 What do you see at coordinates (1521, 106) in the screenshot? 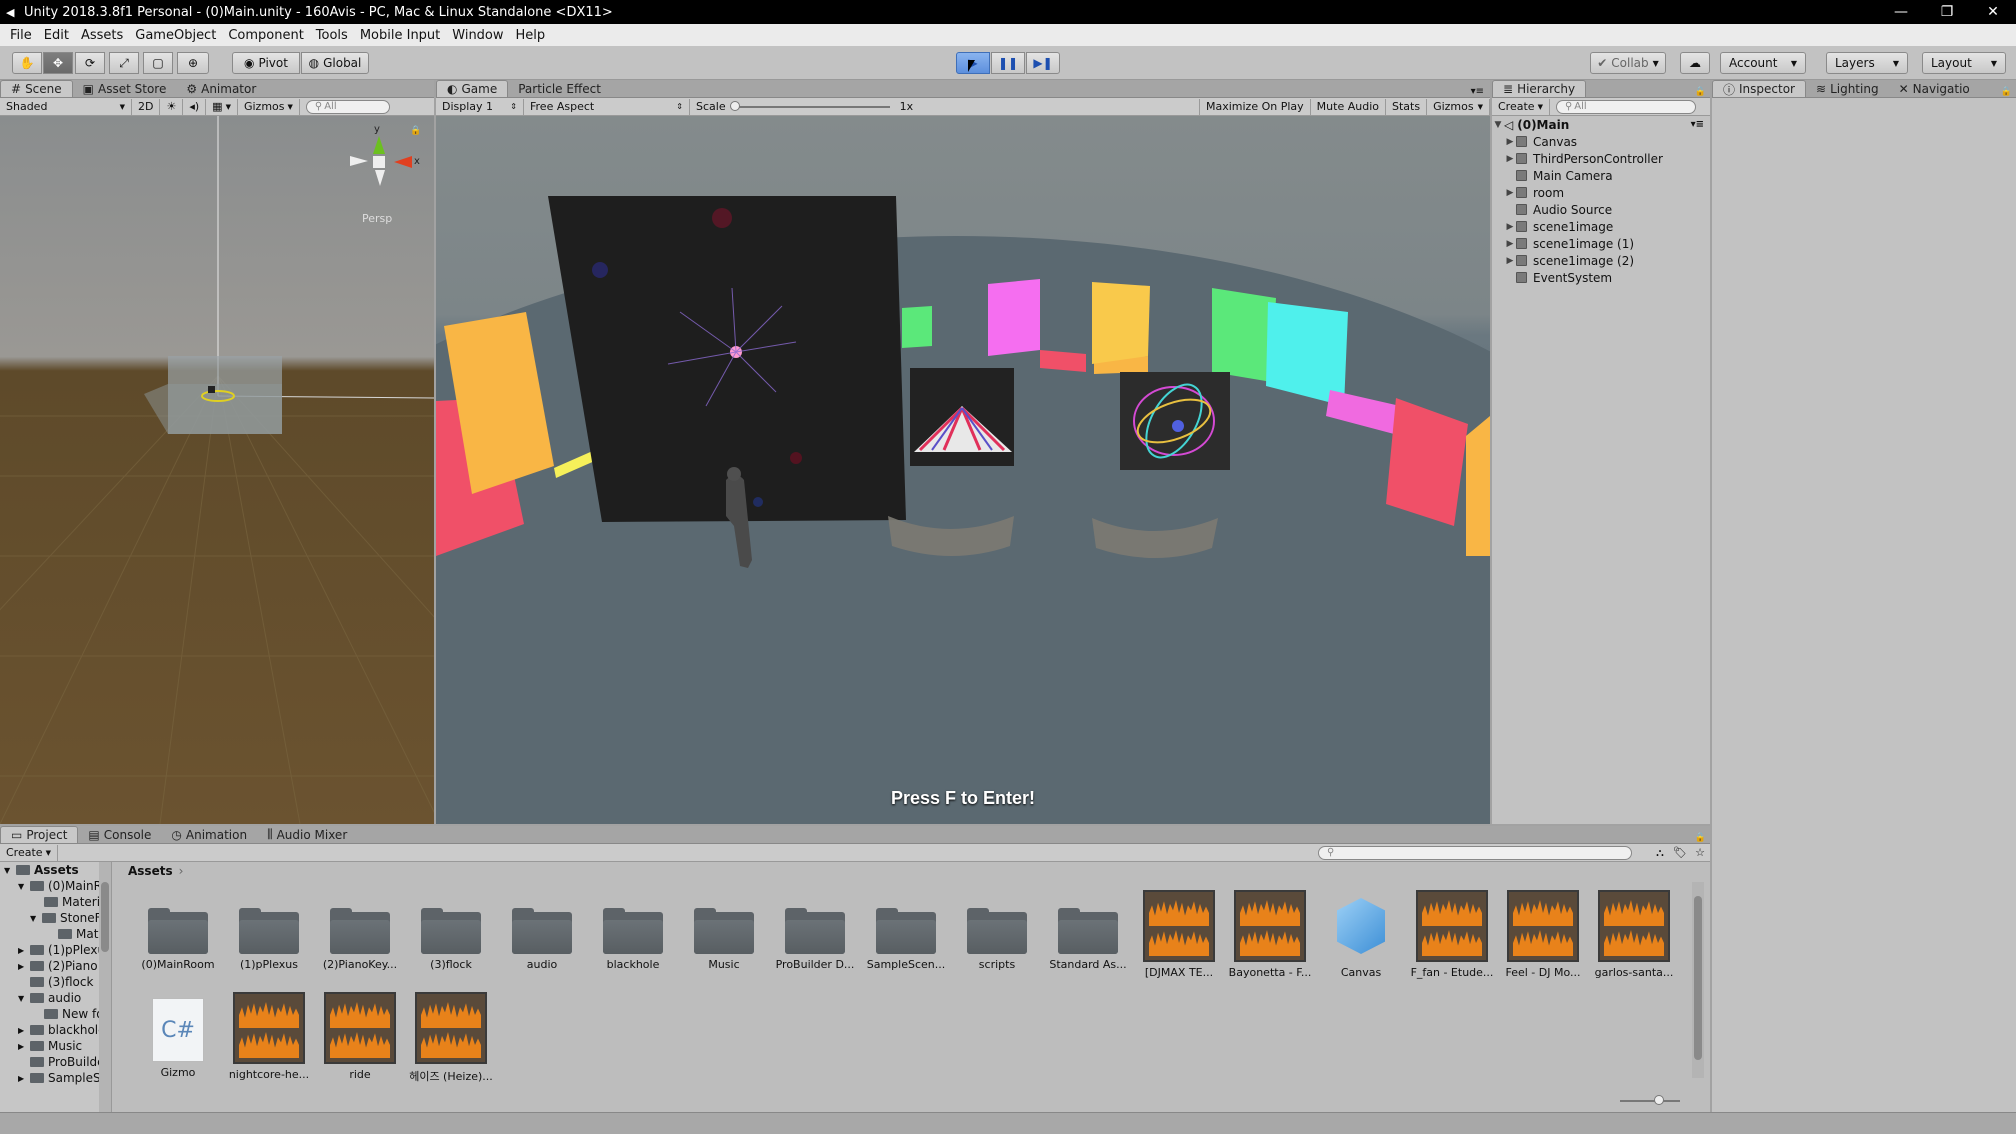
I see `hierarchy-create-dropdown: Create ▼` at bounding box center [1521, 106].